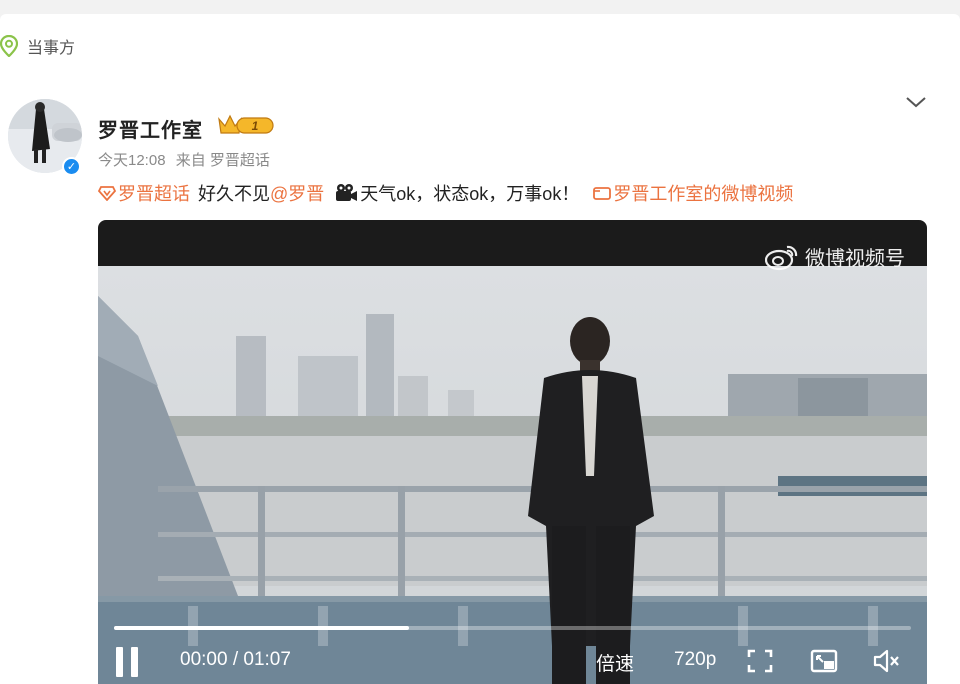 The height and width of the screenshot is (684, 960). I want to click on mention-link: @罗晋, so click(297, 193).